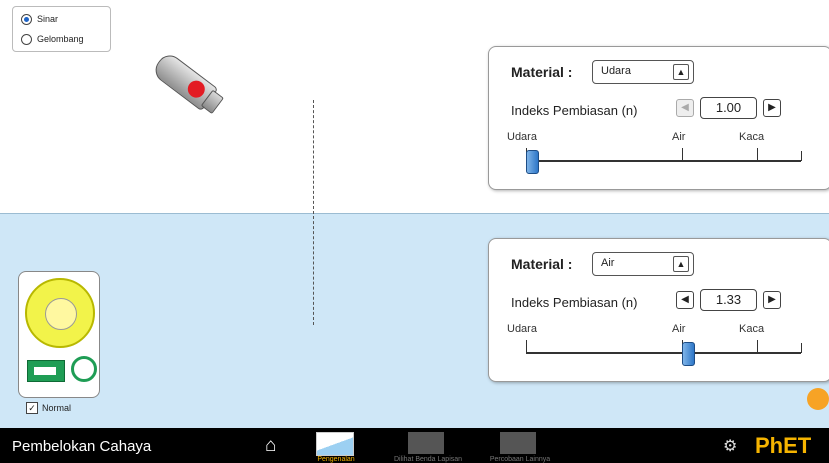 The image size is (829, 463). Describe the element at coordinates (518, 443) in the screenshot. I see `screen-more-tools-thumbnail` at that location.